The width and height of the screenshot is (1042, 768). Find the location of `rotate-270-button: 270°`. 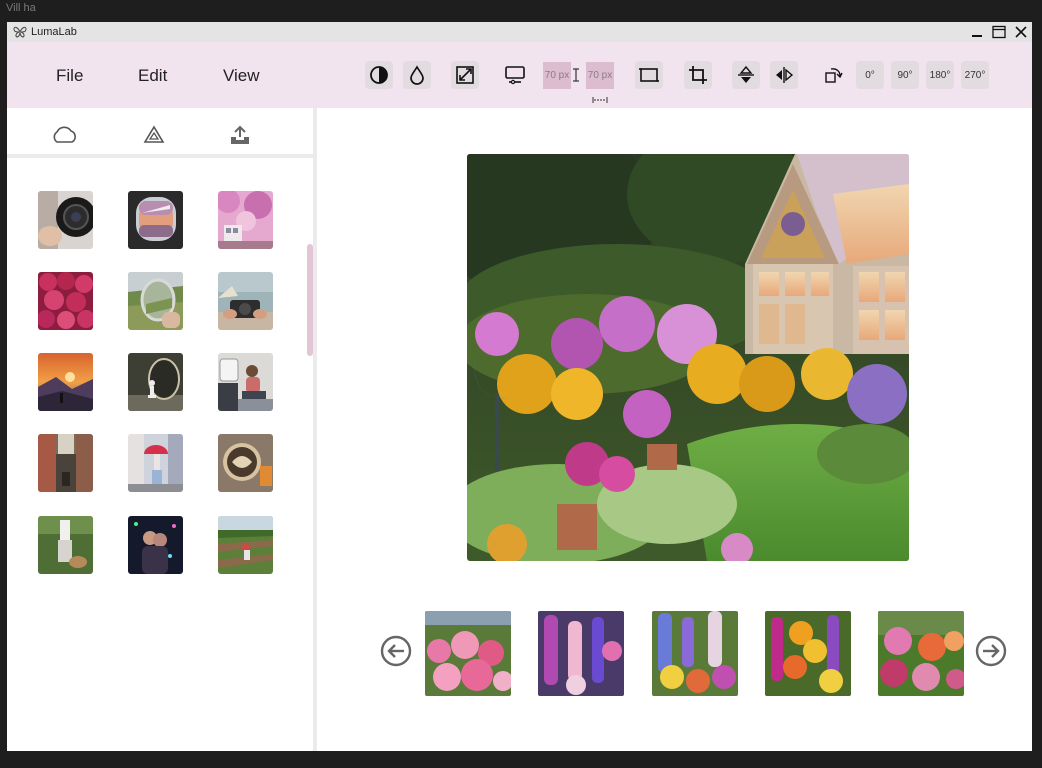

rotate-270-button: 270° is located at coordinates (975, 75).